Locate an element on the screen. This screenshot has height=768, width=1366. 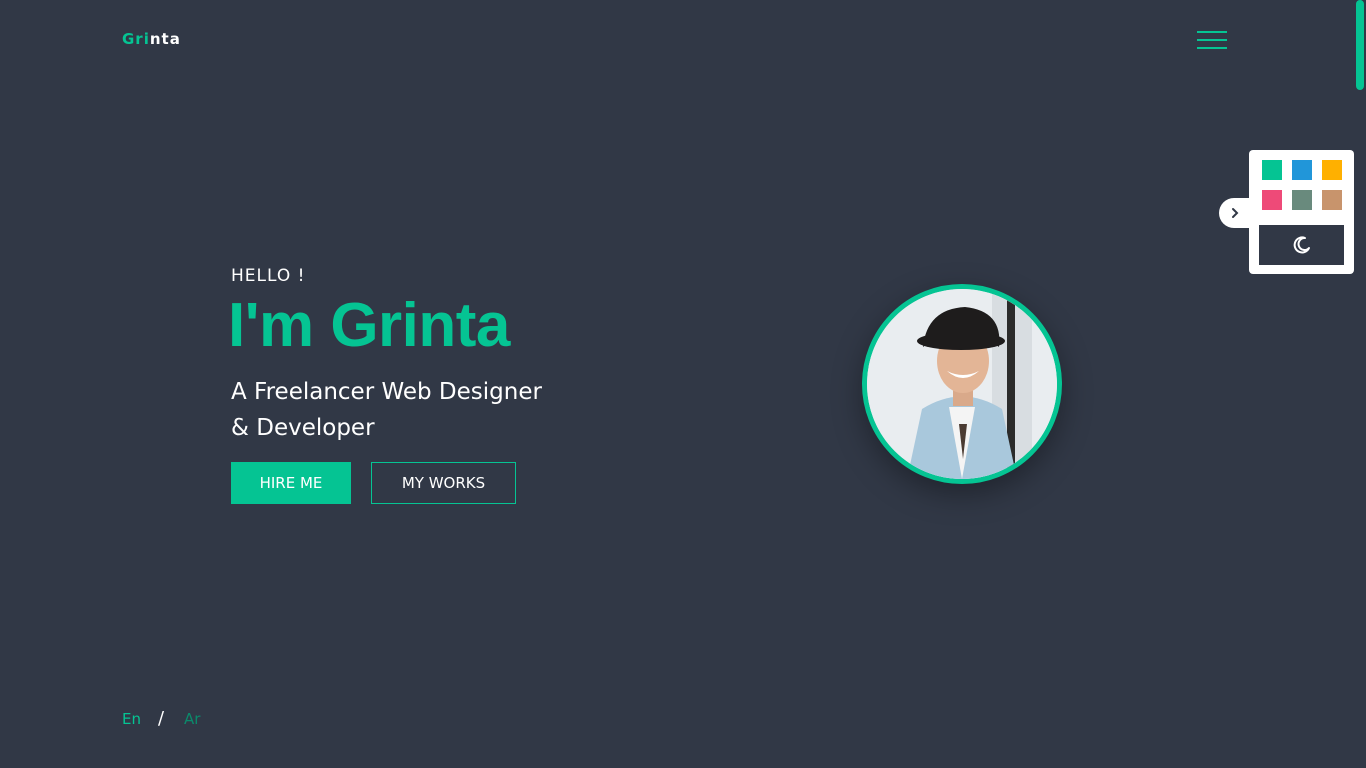
hero-subtitle-line2: & Developer is located at coordinates (303, 428).